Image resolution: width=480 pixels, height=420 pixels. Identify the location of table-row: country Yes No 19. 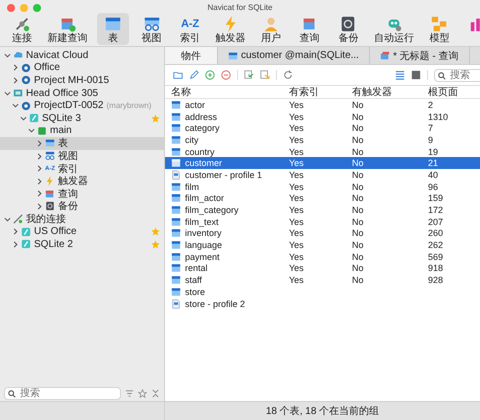
(322, 152).